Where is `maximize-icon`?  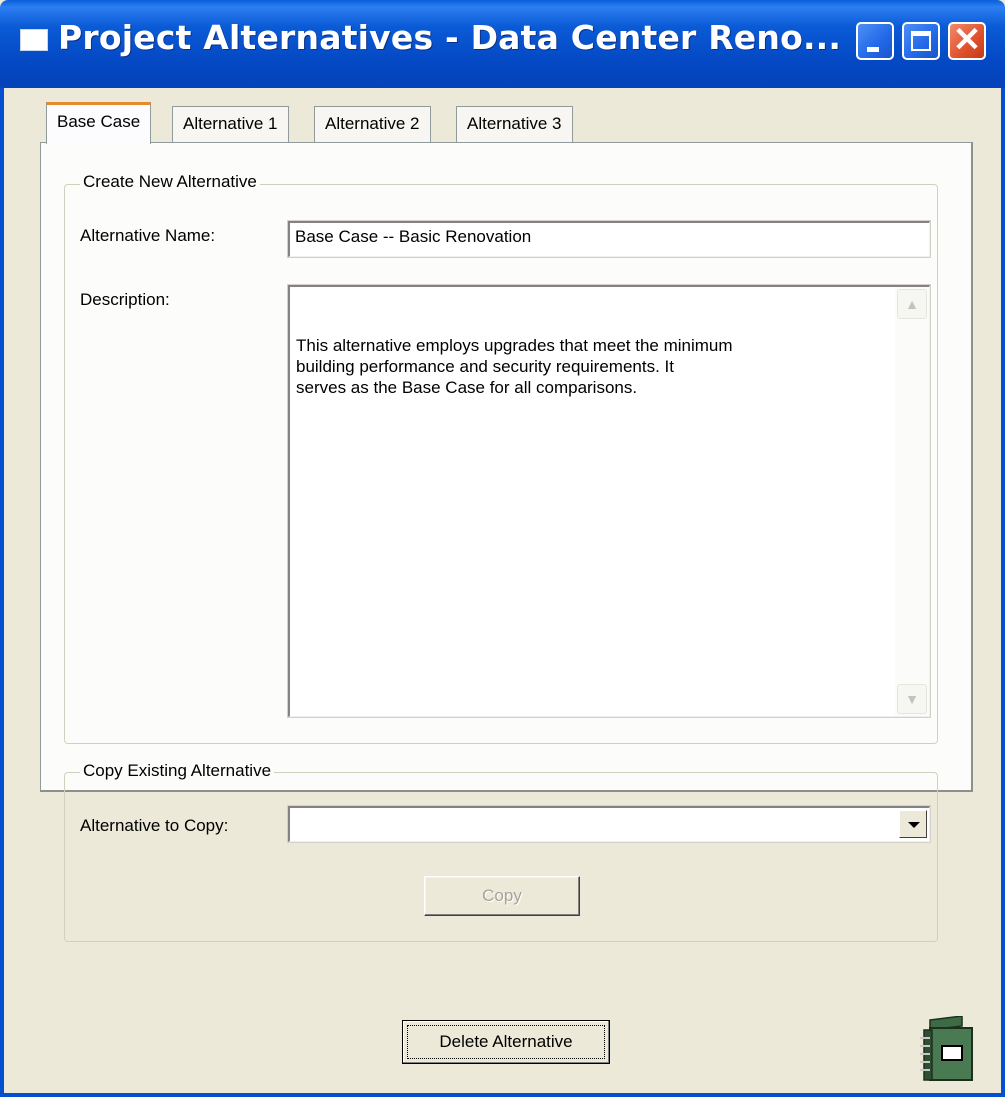 maximize-icon is located at coordinates (921, 41).